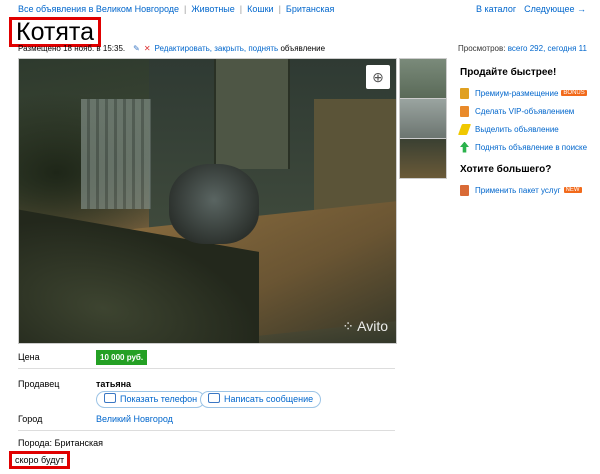 The width and height of the screenshot is (600, 474). I want to click on package-icon, so click(464, 190).